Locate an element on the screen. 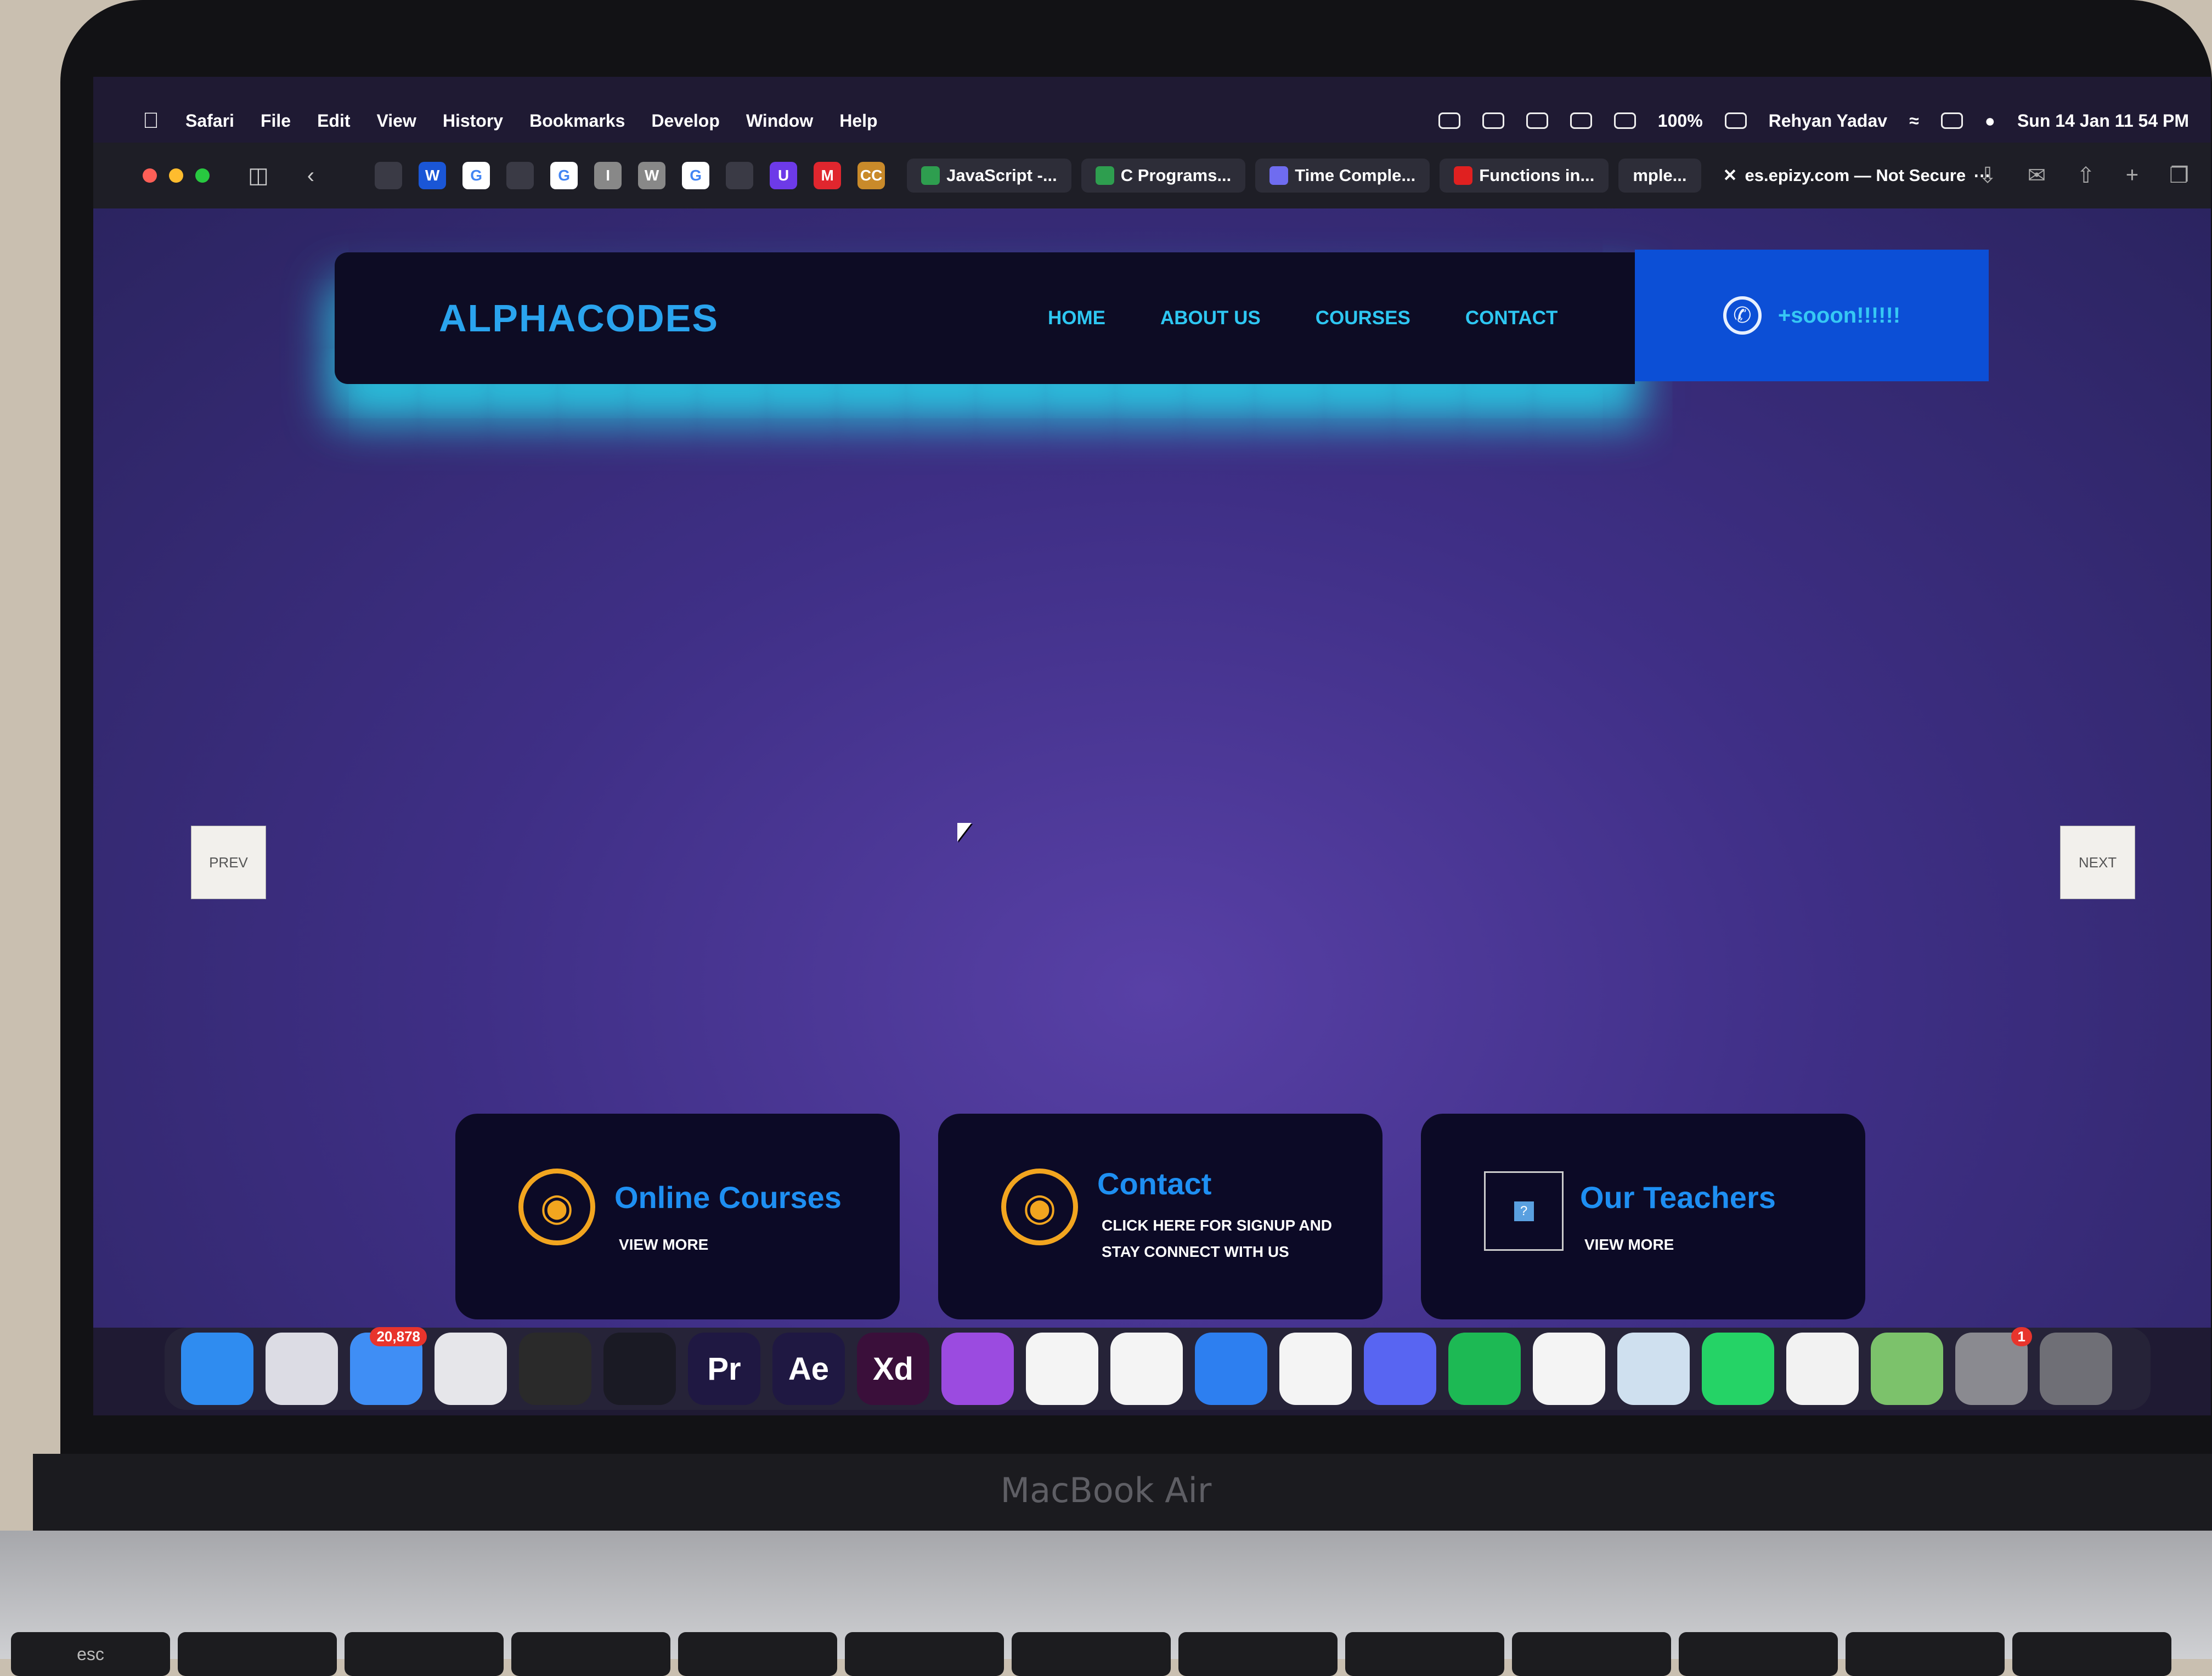  tab-close-icon: ✕ is located at coordinates (1730, 175).